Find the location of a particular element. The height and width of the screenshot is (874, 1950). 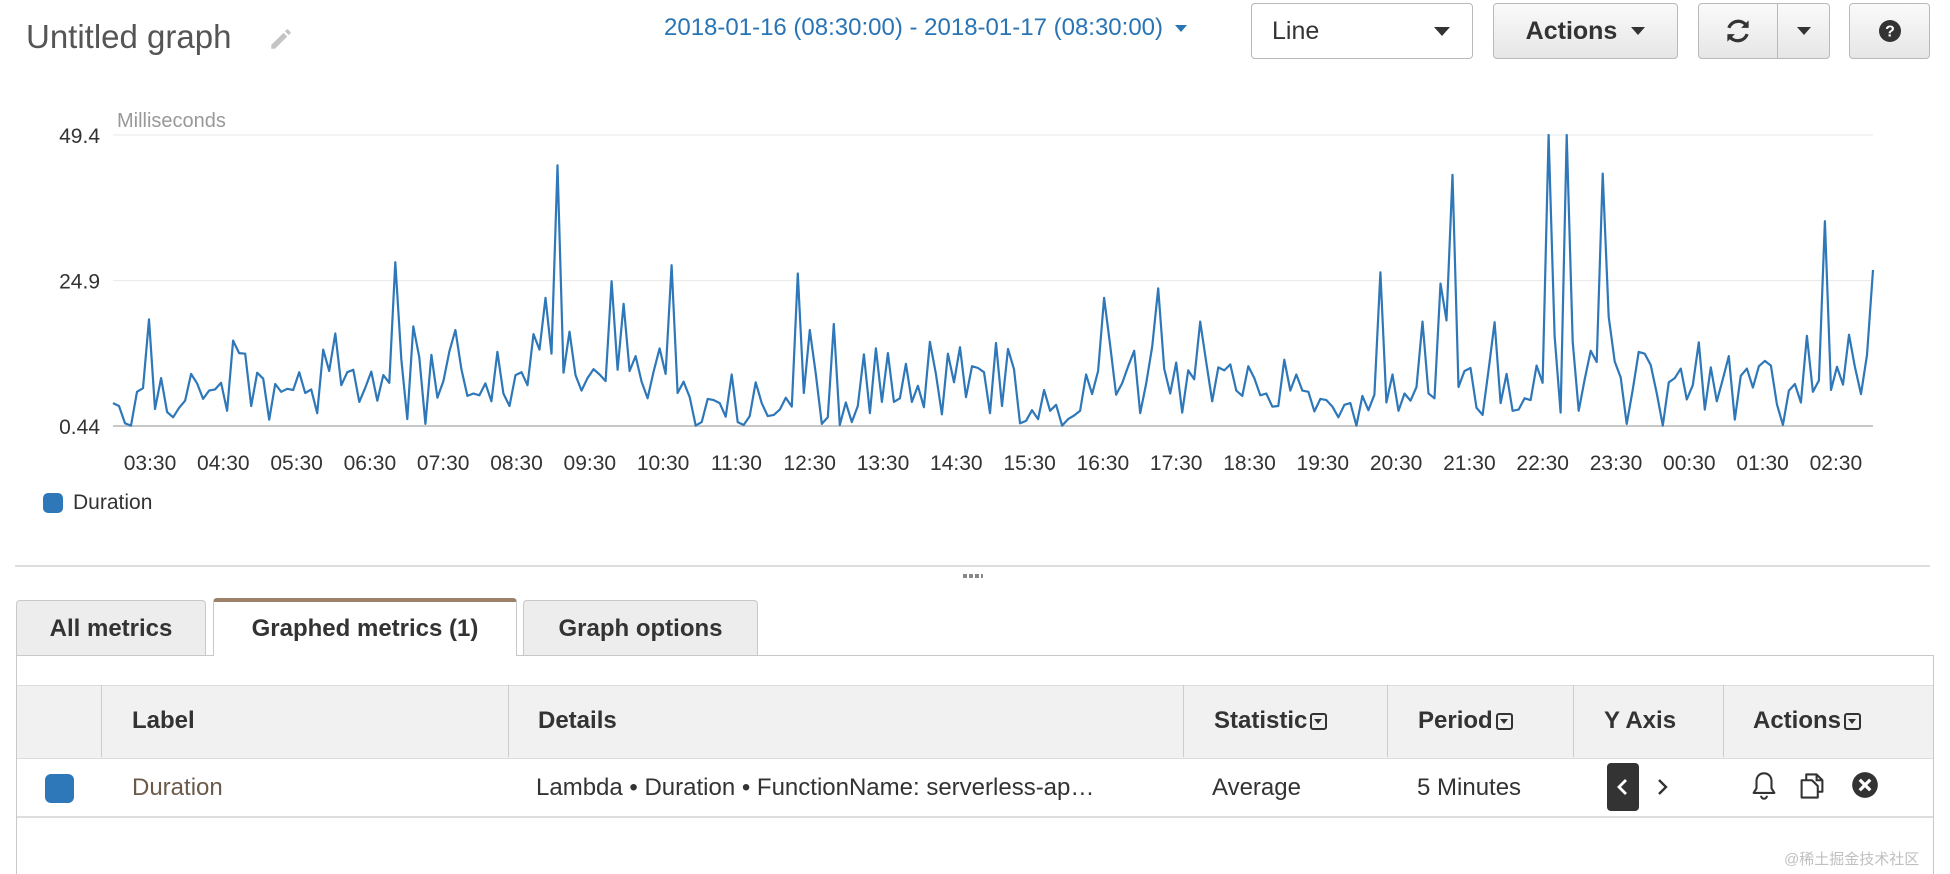

move-to-right-axis-button is located at coordinates (1662, 787).